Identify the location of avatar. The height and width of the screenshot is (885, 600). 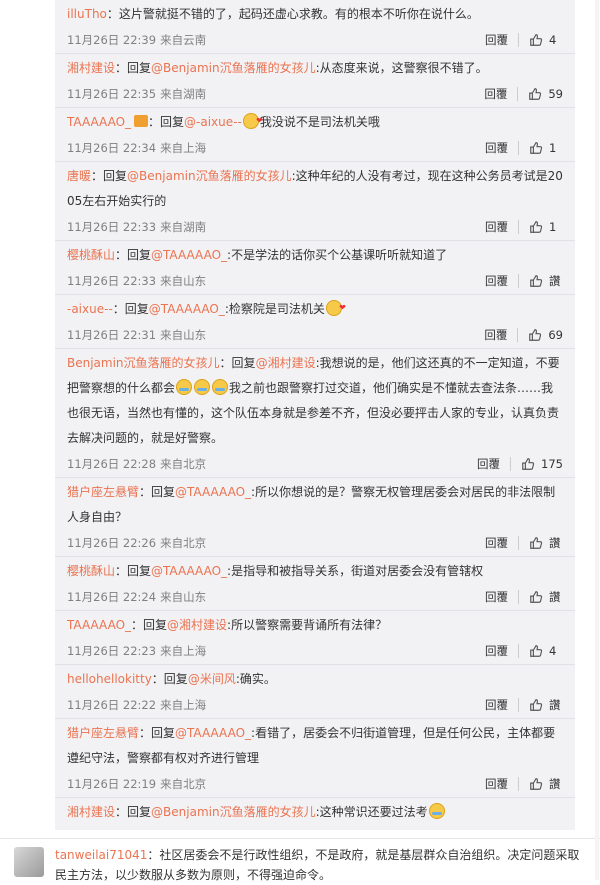
(29, 862).